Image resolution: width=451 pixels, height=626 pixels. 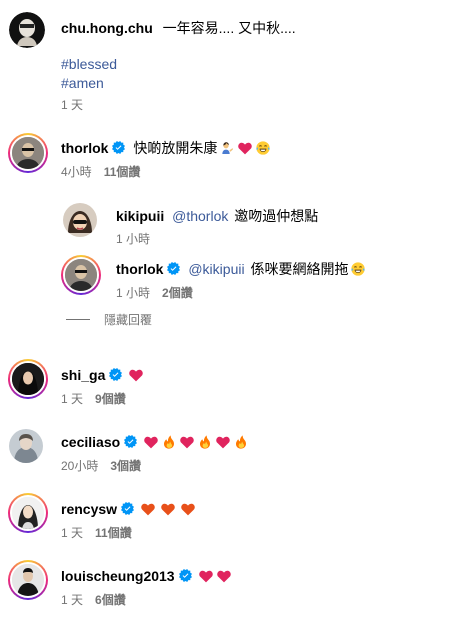 What do you see at coordinates (110, 399) in the screenshot?
I see `likes-count: 9個讚` at bounding box center [110, 399].